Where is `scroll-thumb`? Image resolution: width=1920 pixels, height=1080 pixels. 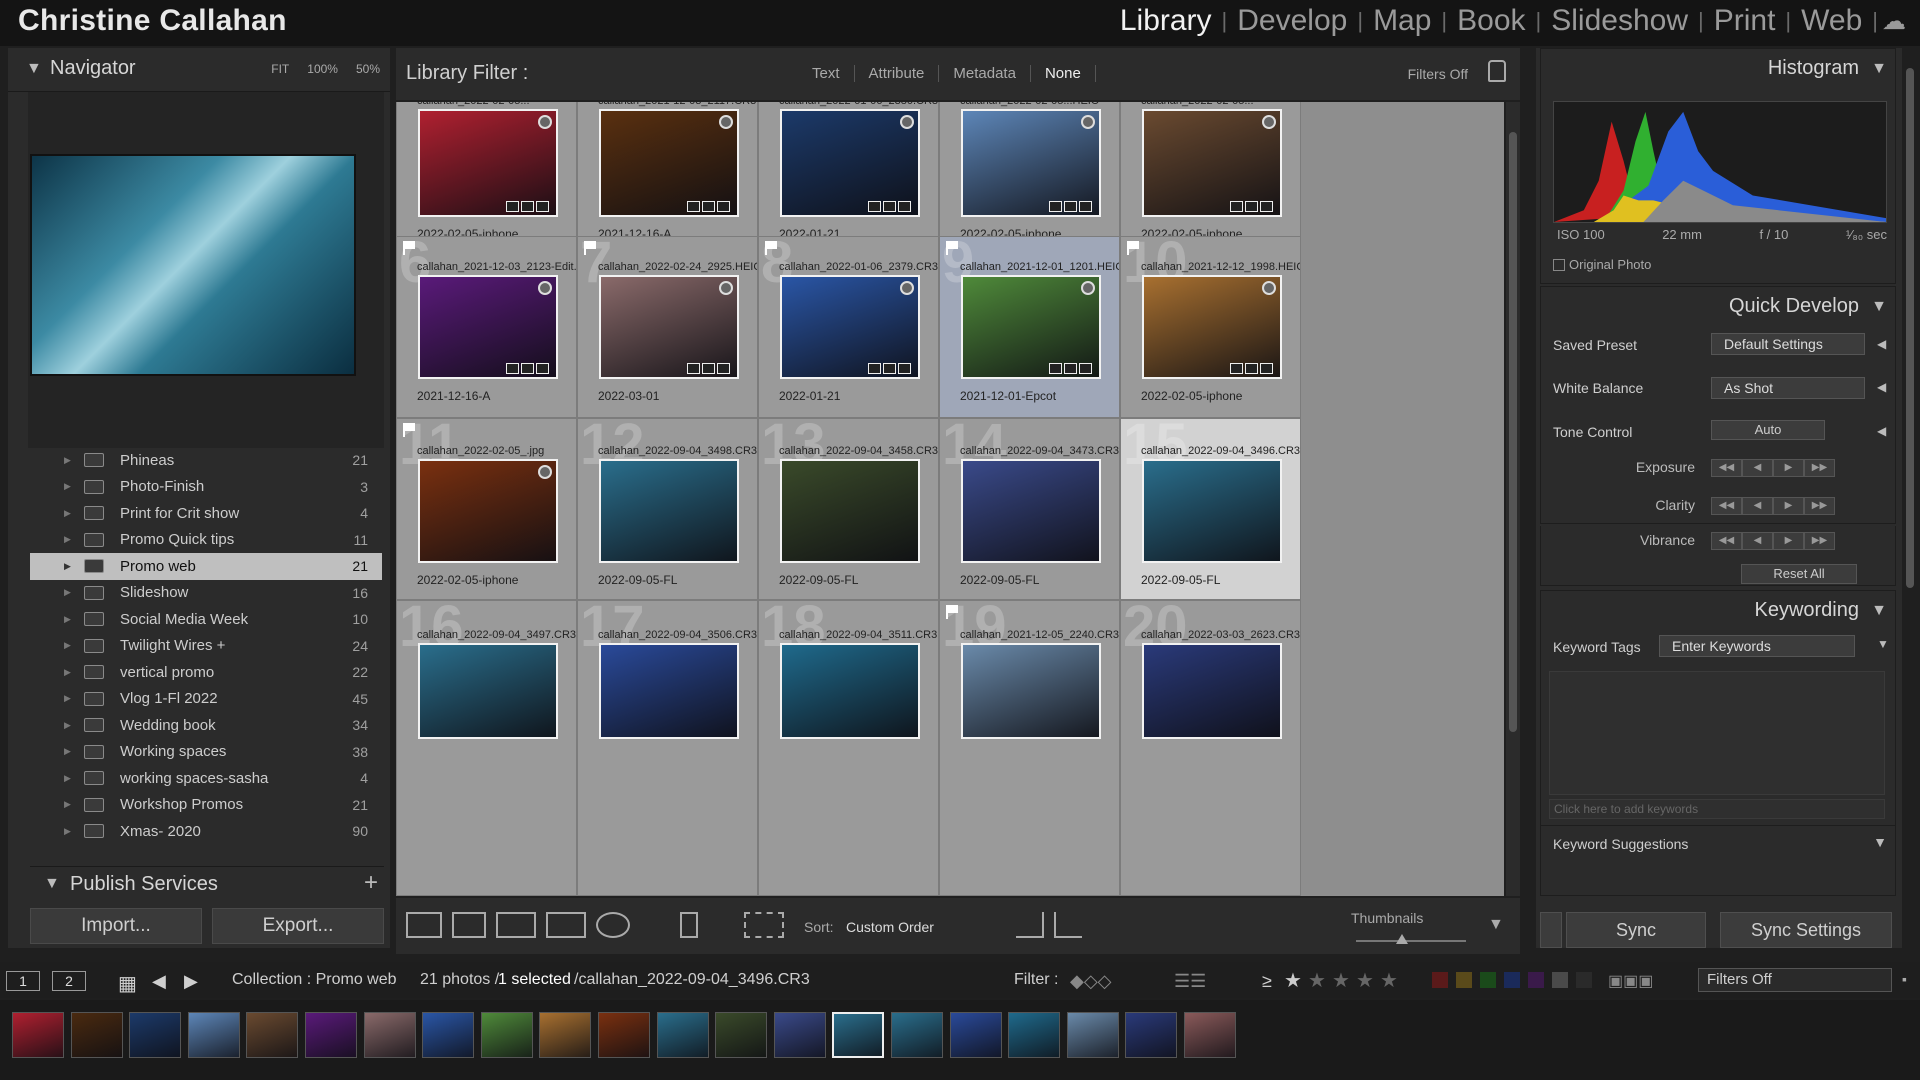 scroll-thumb is located at coordinates (1910, 328).